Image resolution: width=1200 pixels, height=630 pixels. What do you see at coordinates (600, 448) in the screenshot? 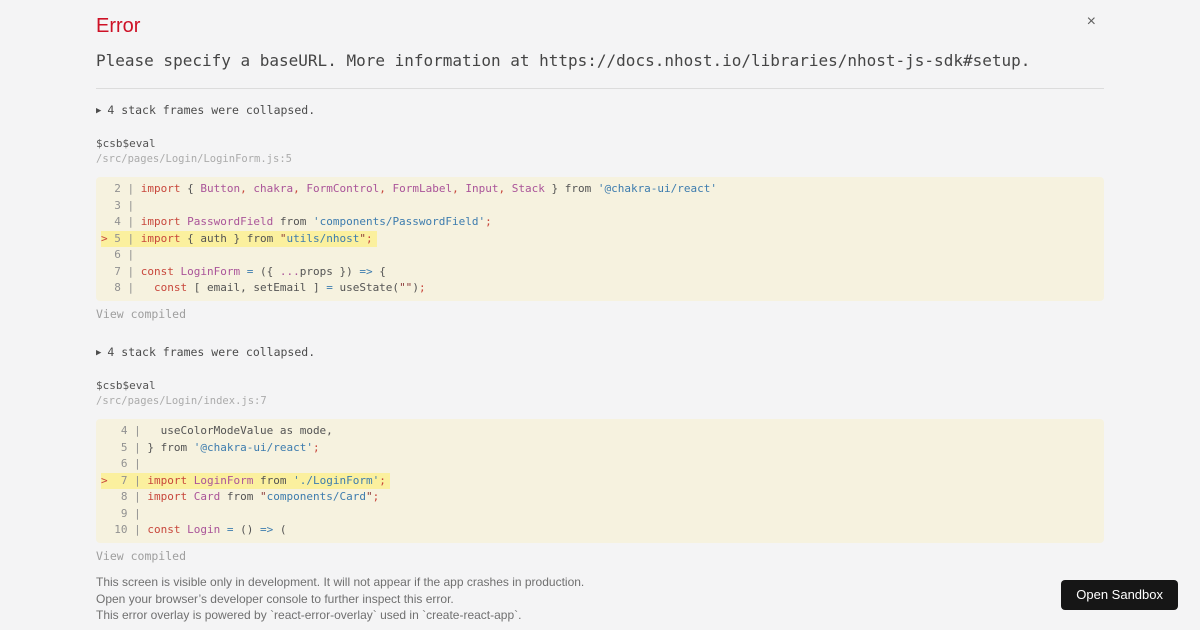
I see `code-line: 5 | } from '@chakra-ui/react';` at bounding box center [600, 448].